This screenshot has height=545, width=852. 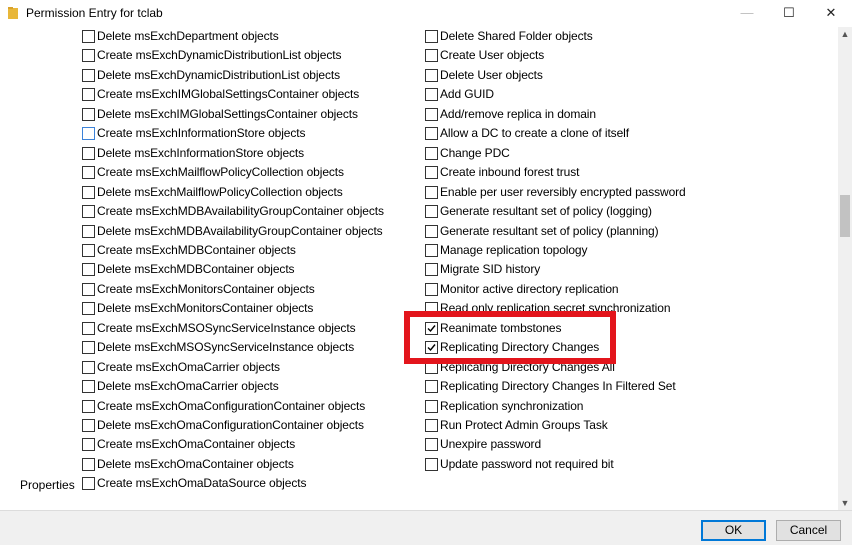 I want to click on permission-label: Create msExchInformationStore objects, so click(x=201, y=133).